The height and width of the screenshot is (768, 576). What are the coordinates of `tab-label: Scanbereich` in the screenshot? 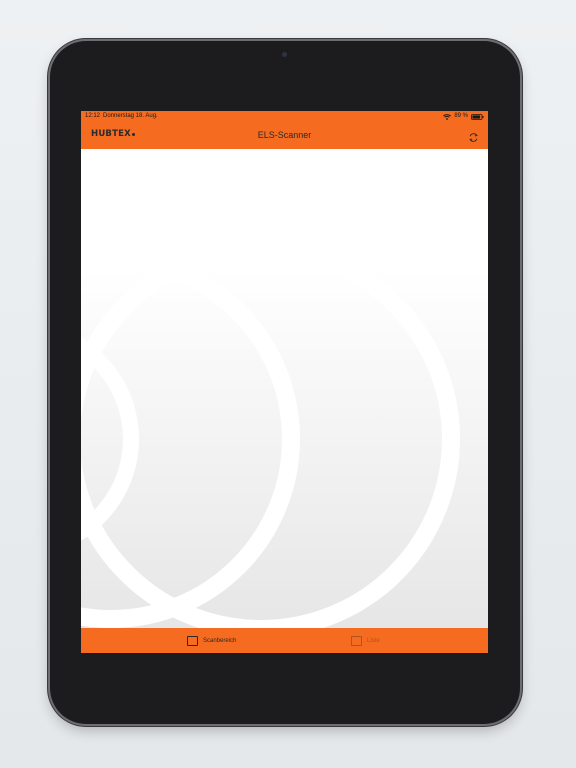 It's located at (220, 640).